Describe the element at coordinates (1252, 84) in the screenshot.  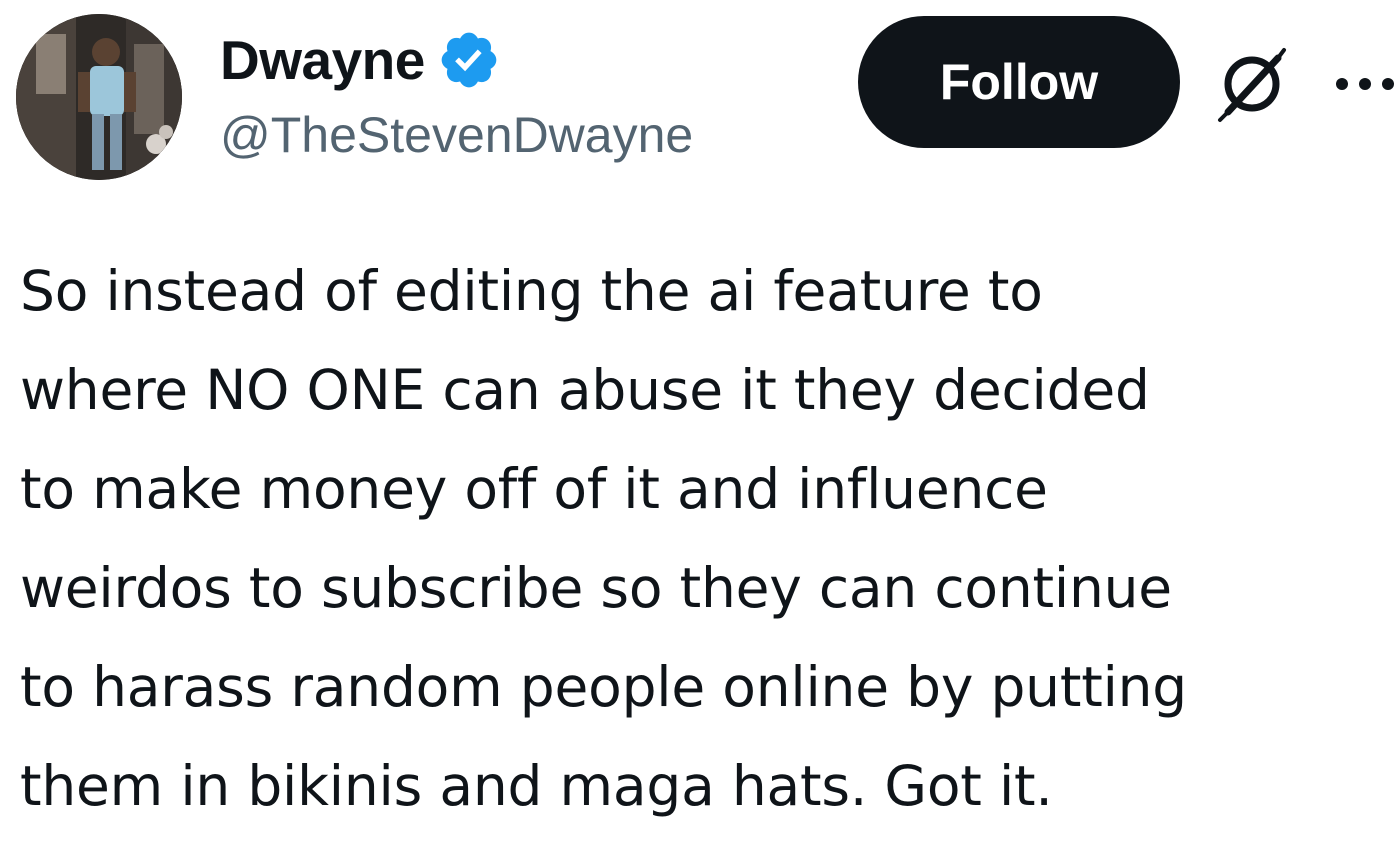
I see `grok-icon` at that location.